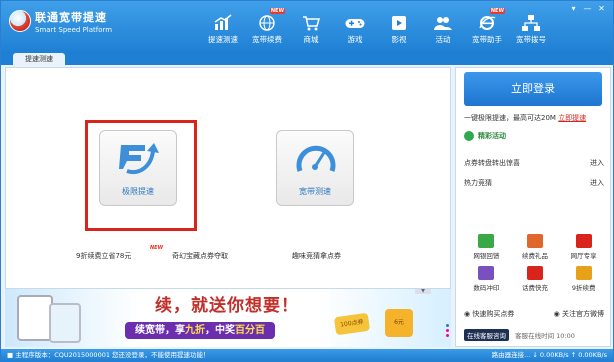  I want to click on nav-speed-test: 提速测速, so click(223, 30).